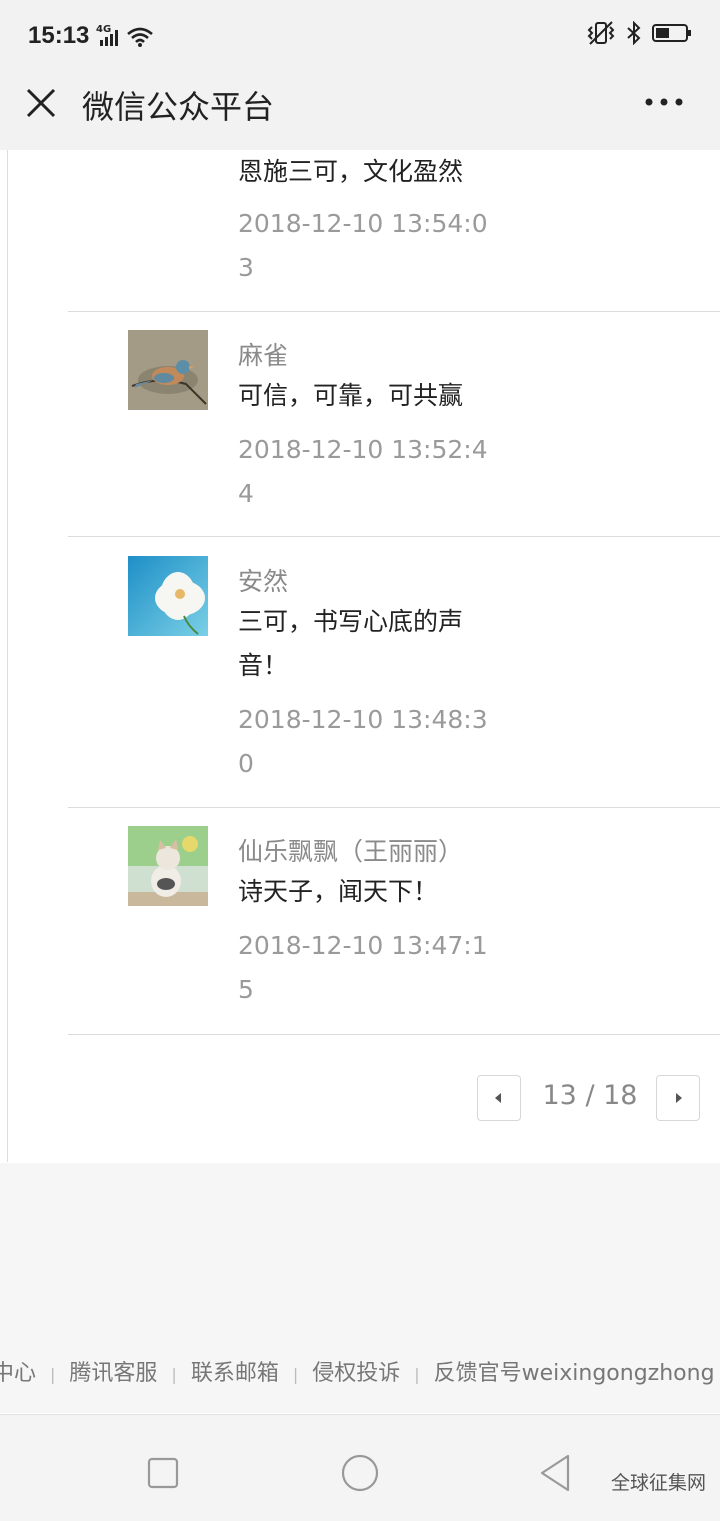 Image resolution: width=720 pixels, height=1521 pixels. I want to click on comment-text: 可信，可靠，可共赢, so click(351, 395).